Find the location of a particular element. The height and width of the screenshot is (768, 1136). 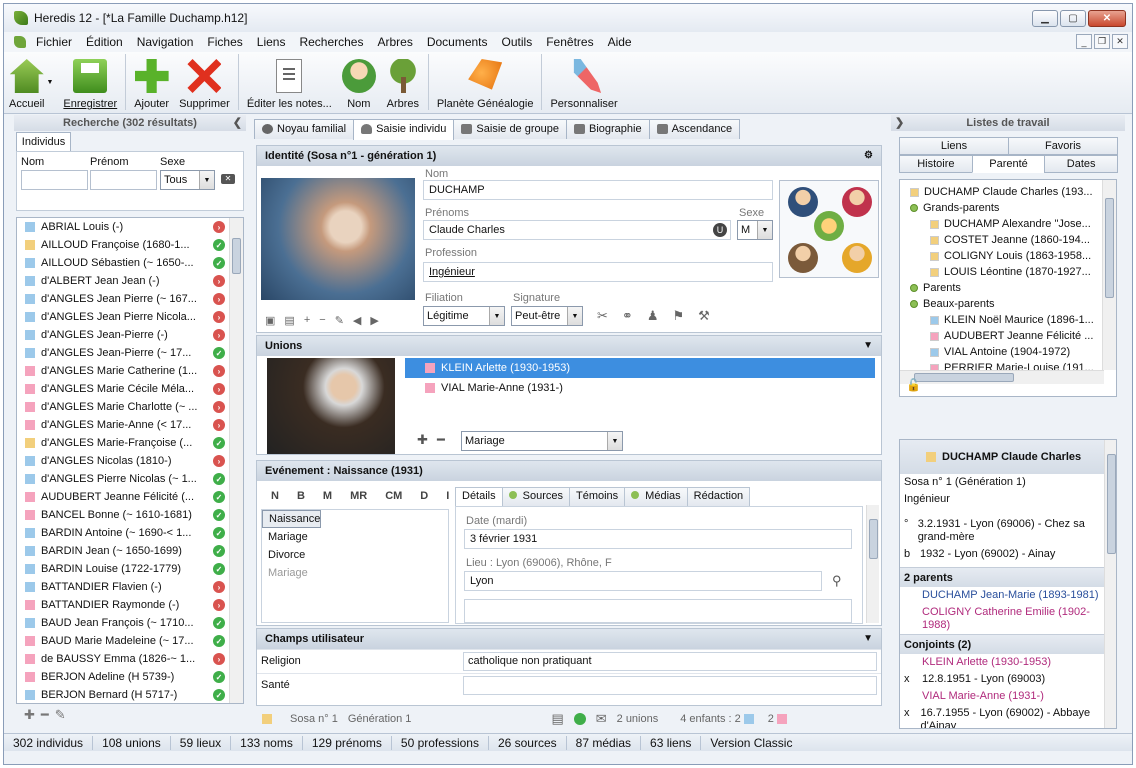

list-item: BARDIN Antoine (~ 1690-< 1... ✓ is located at coordinates (130, 533).